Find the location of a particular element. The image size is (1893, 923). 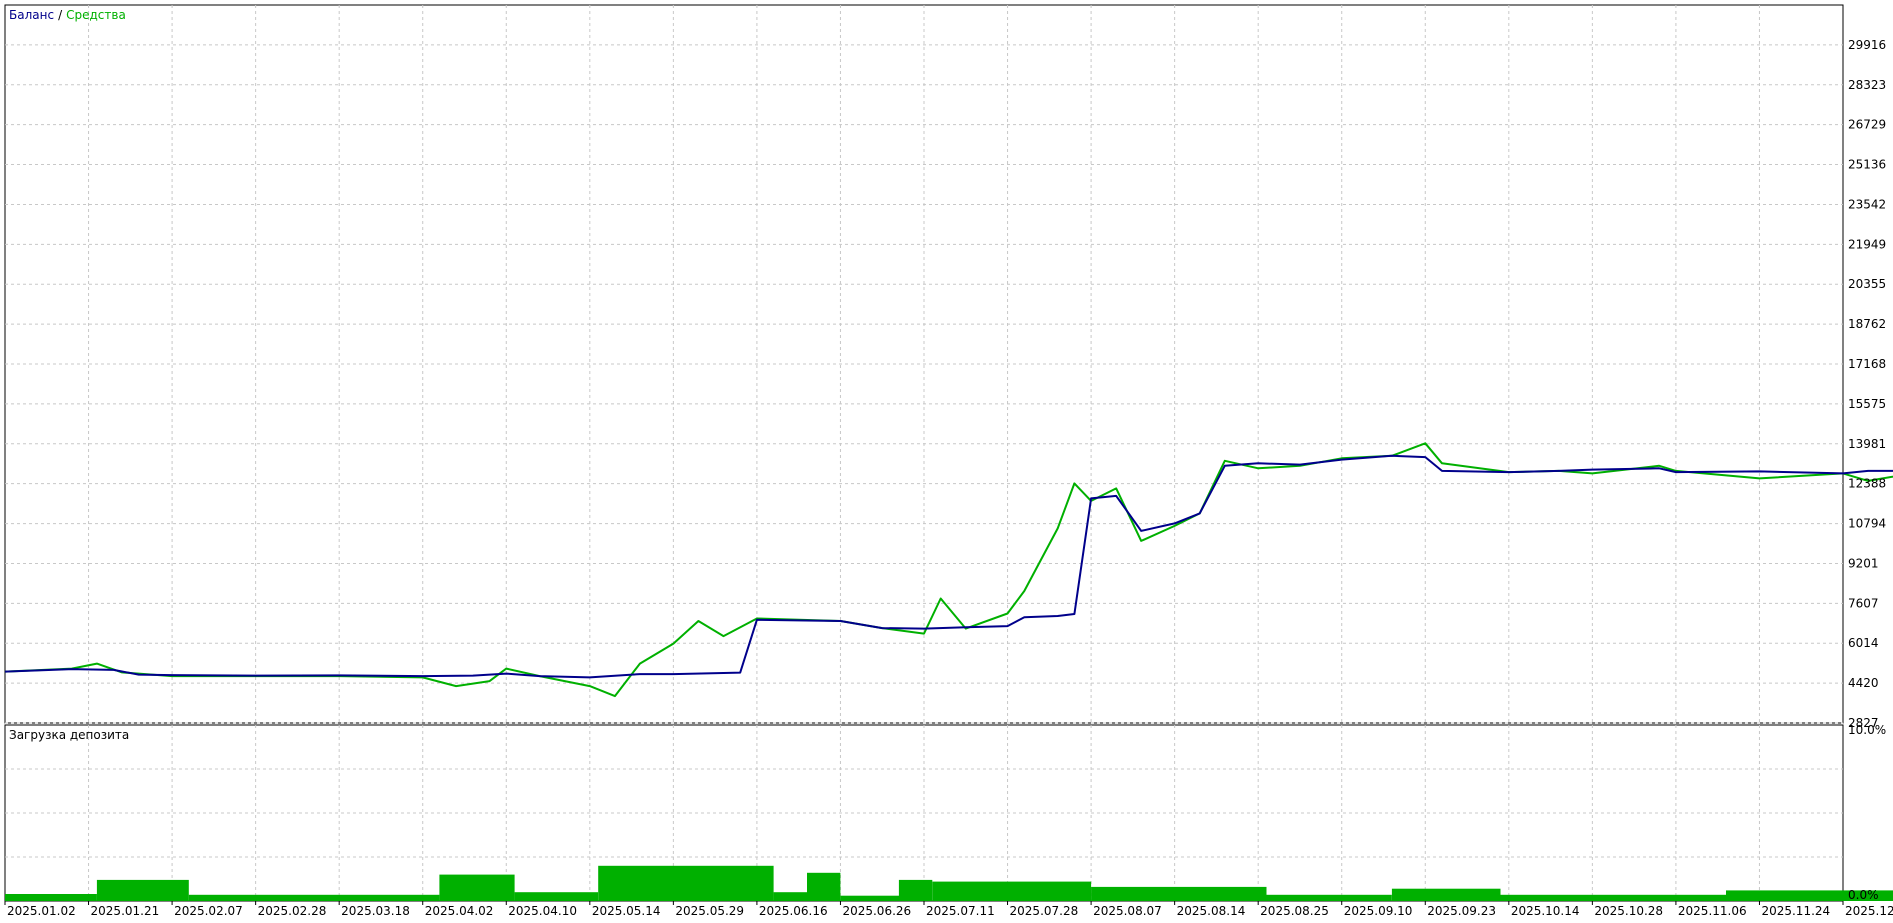

y-tick-label: 7607 is located at coordinates (1863, 603).